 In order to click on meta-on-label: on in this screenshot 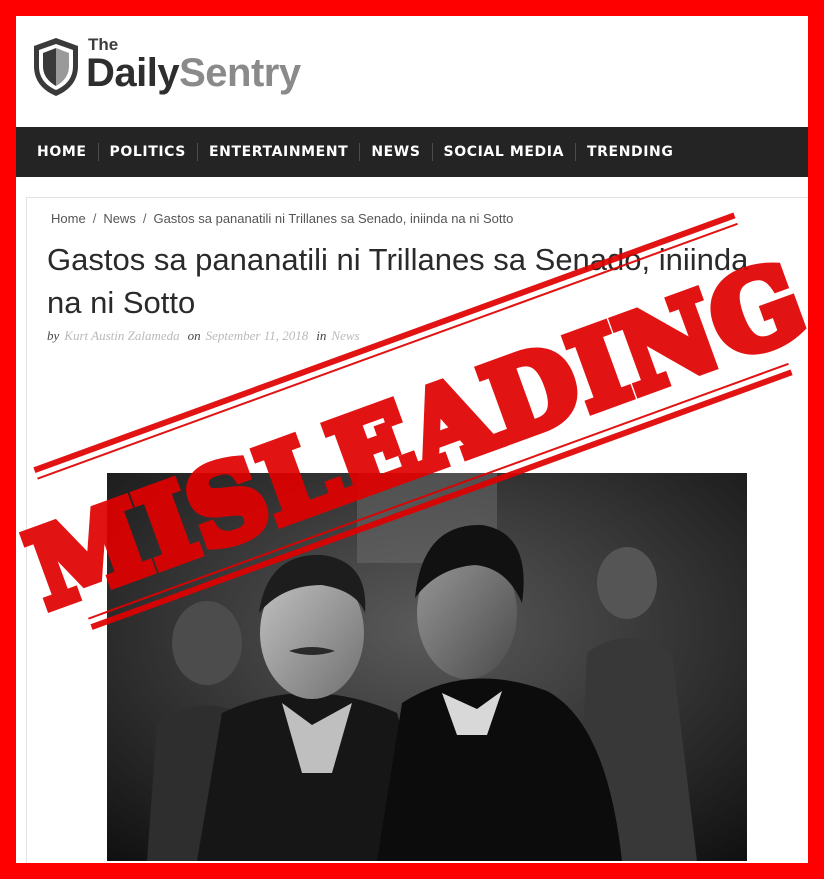, I will do `click(194, 335)`.